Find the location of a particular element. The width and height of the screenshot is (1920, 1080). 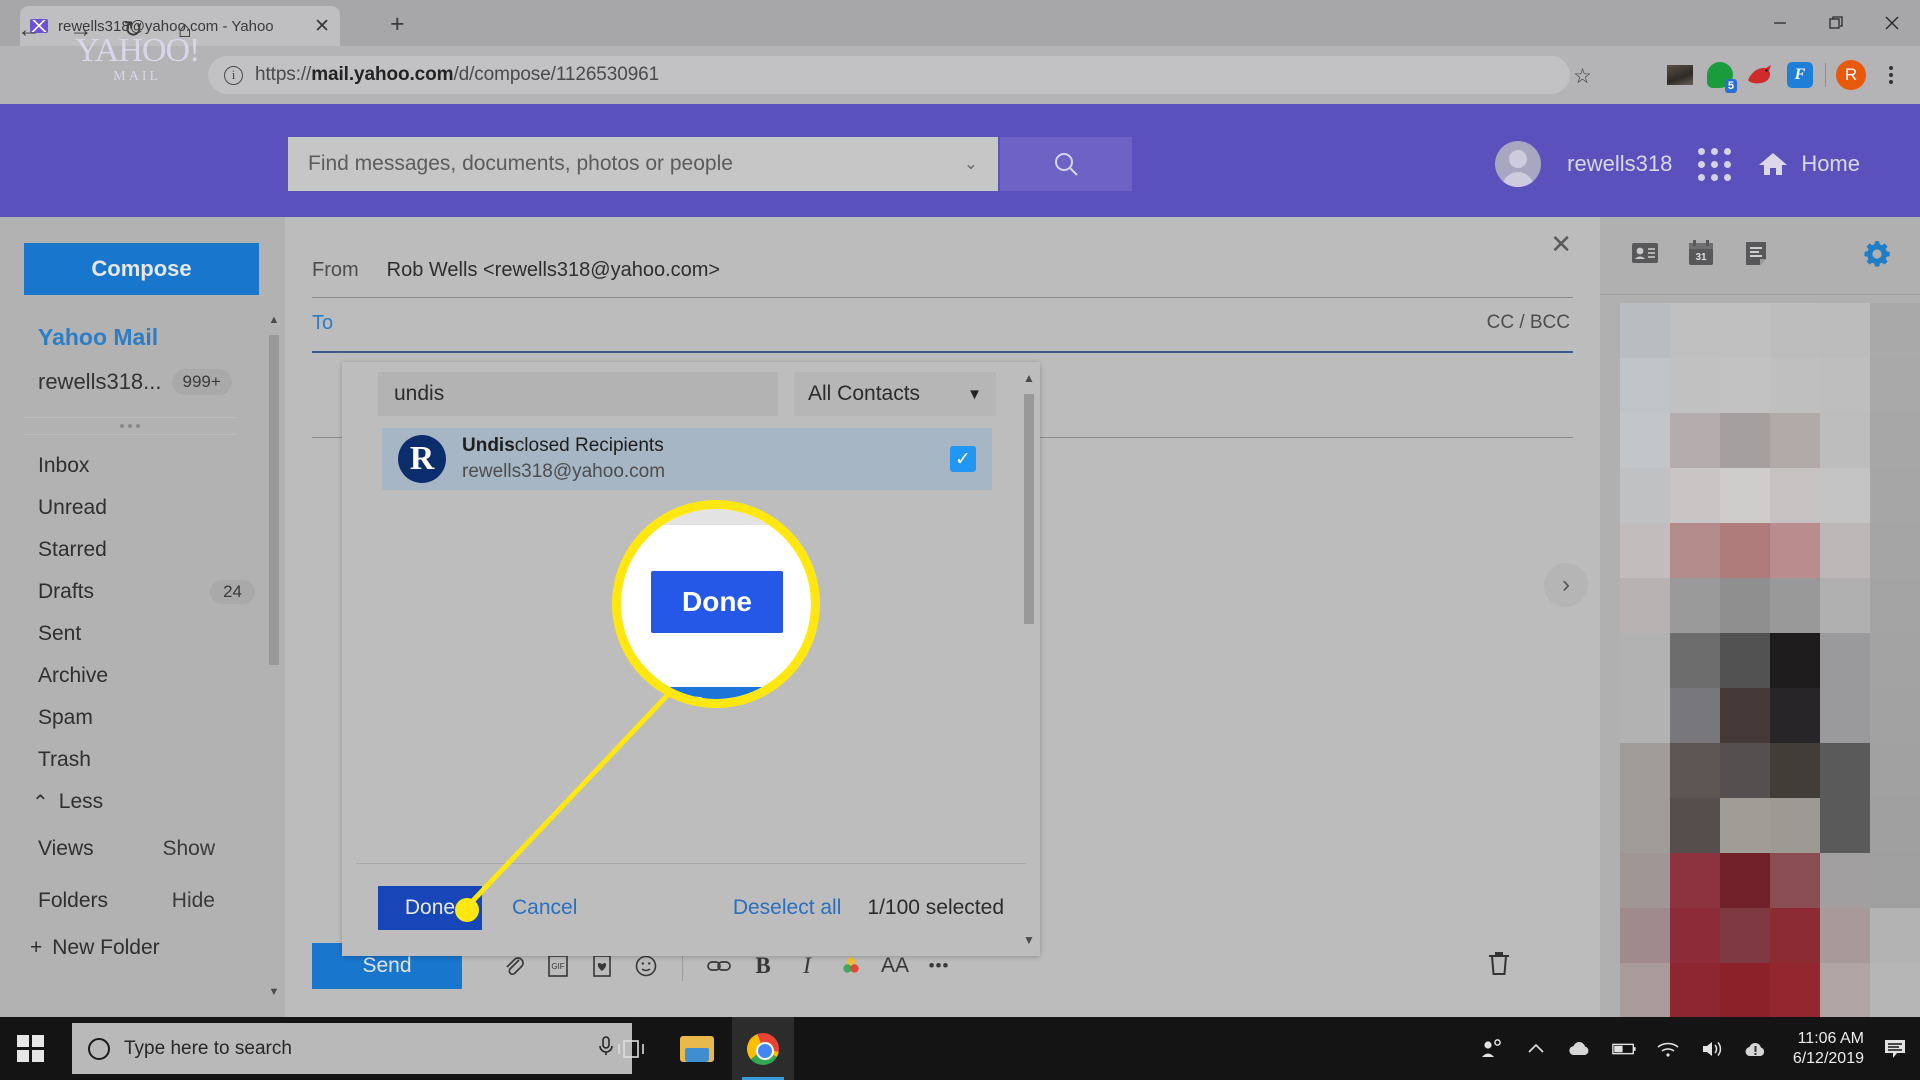

close-icon: ✕ is located at coordinates (322, 26).